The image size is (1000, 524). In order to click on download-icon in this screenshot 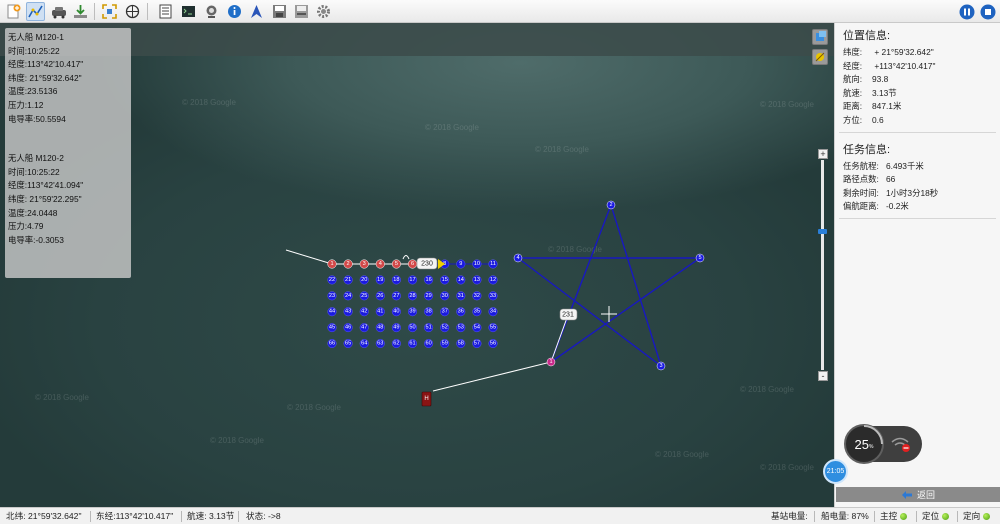, I will do `click(80, 11)`.